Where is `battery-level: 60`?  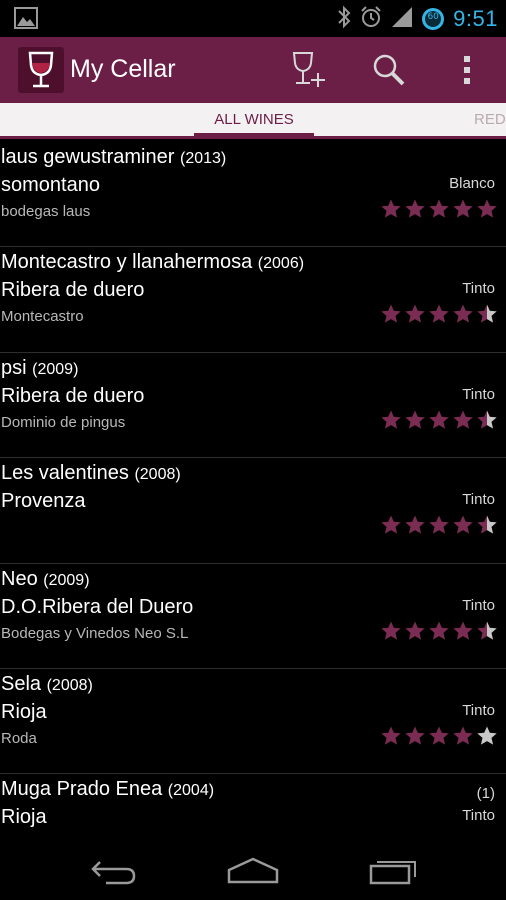
battery-level: 60 is located at coordinates (433, 17).